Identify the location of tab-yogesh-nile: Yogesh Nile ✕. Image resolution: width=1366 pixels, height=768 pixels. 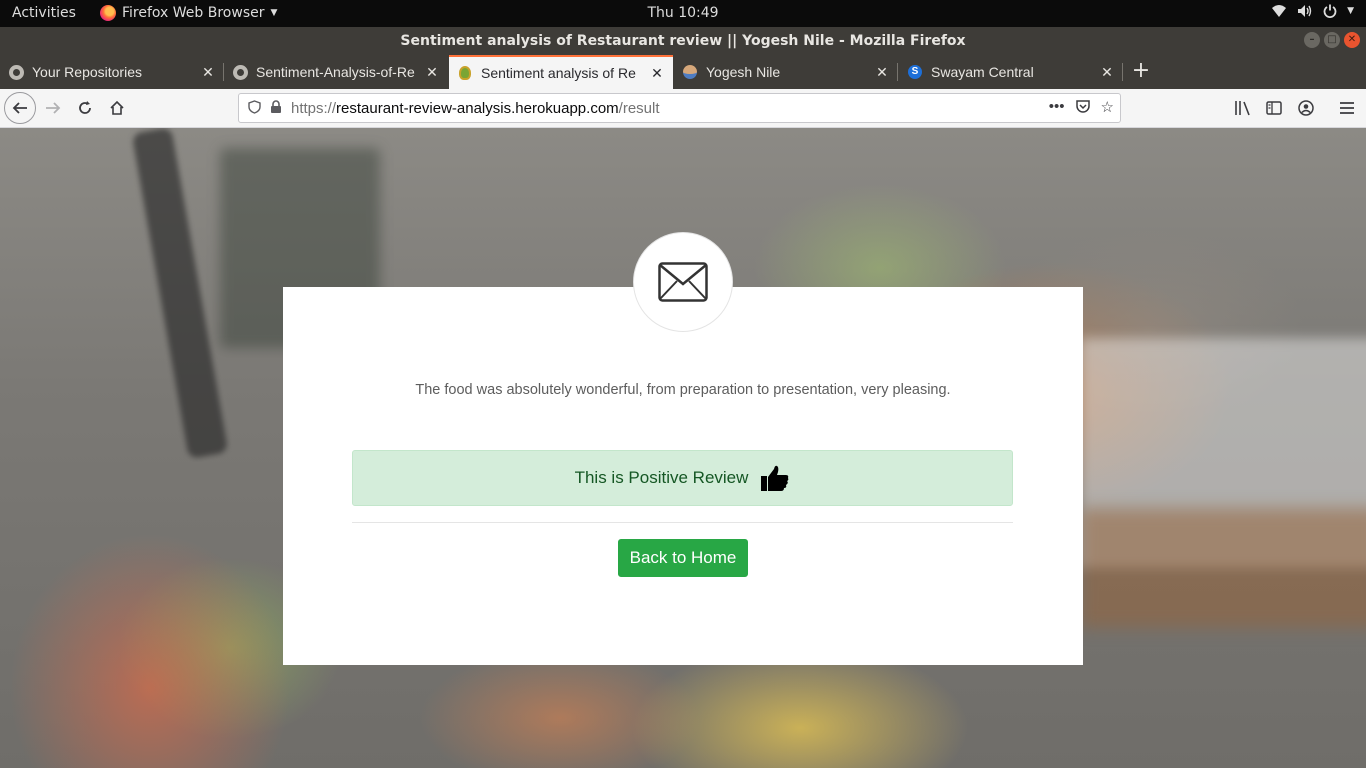
(786, 72).